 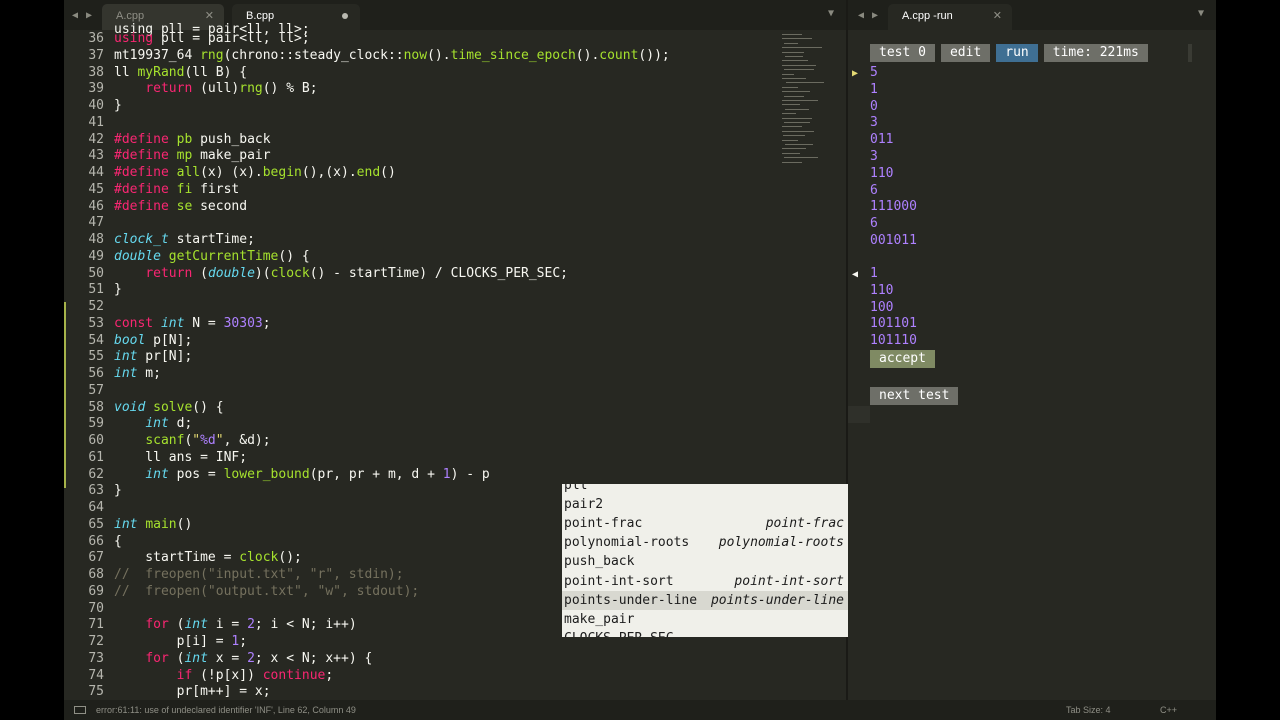 I want to click on line-number: 48, so click(x=96, y=239).